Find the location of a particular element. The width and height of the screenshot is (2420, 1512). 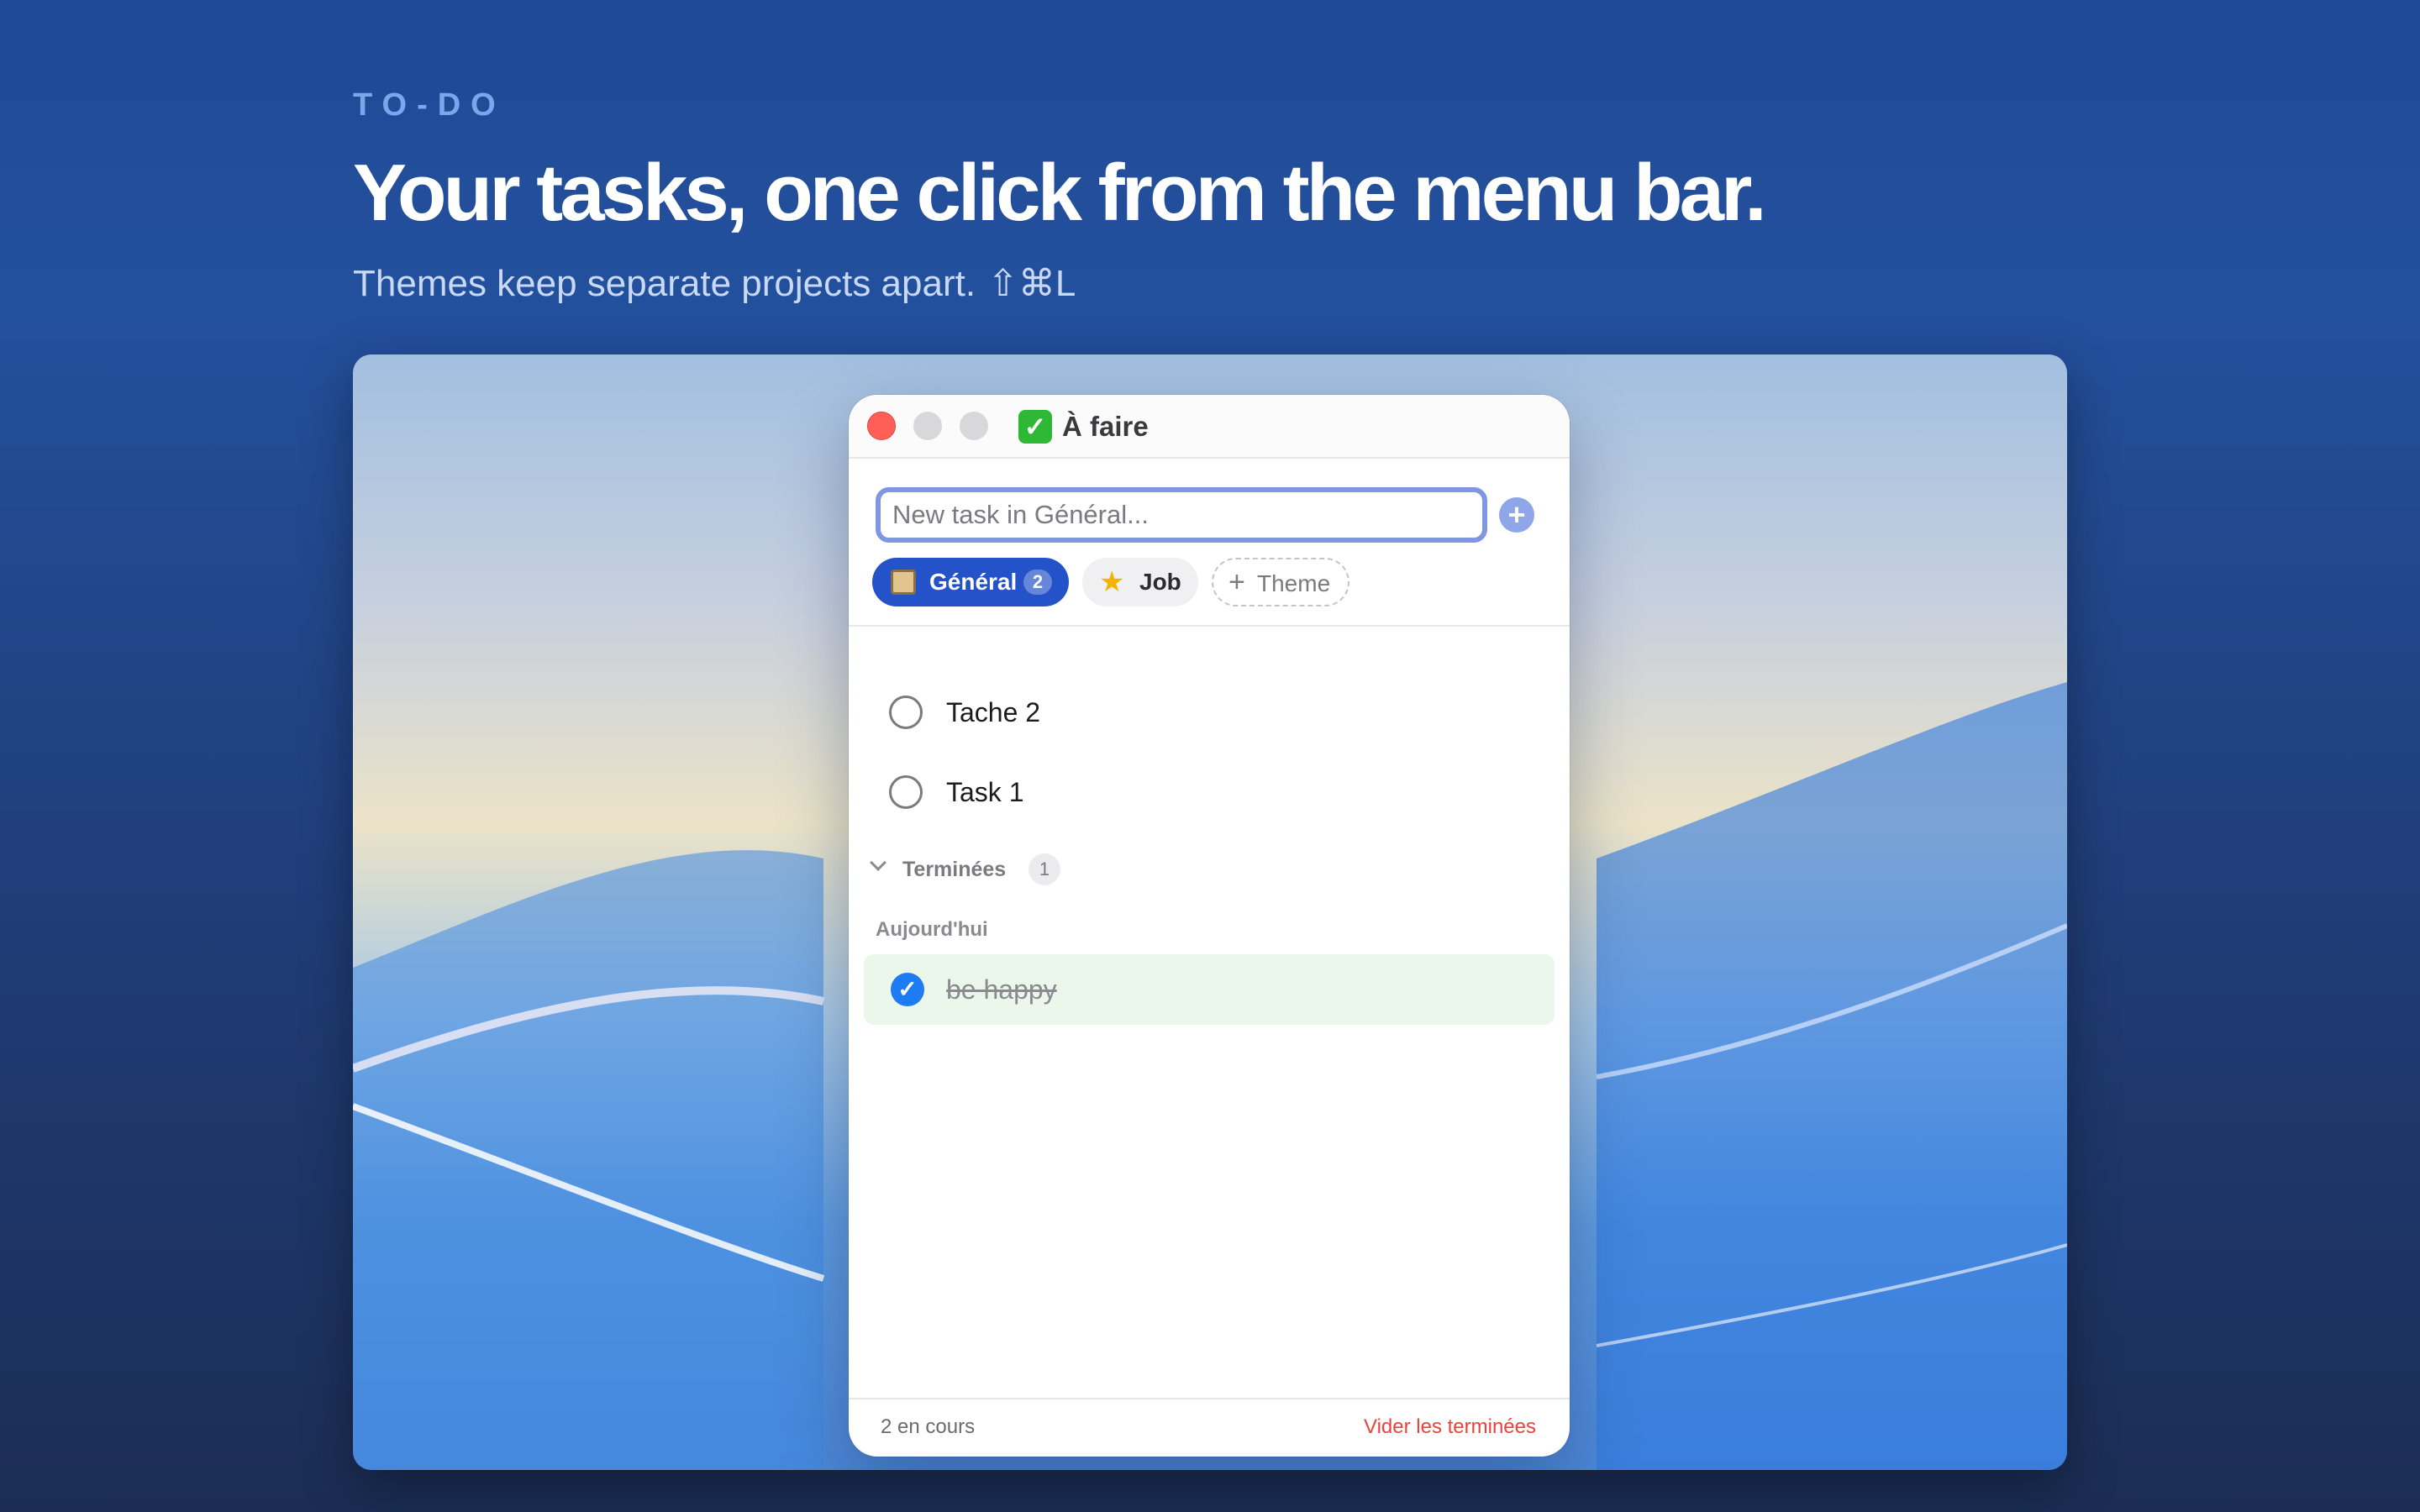

task-item: Task 1 is located at coordinates (1209, 793).